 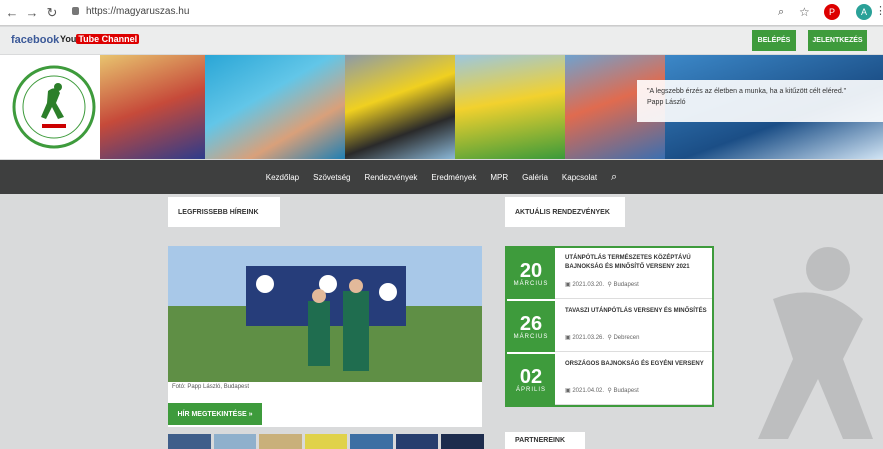 I want to click on event-meta: ▣ 2021.03.20. ⚲ Budapest, so click(x=602, y=284).